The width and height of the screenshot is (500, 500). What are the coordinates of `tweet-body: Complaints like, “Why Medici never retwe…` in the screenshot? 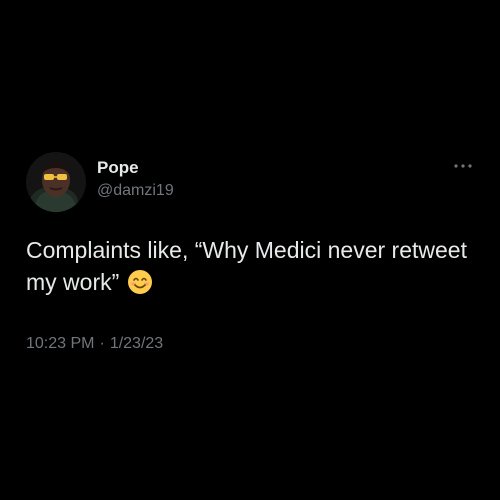 It's located at (246, 266).